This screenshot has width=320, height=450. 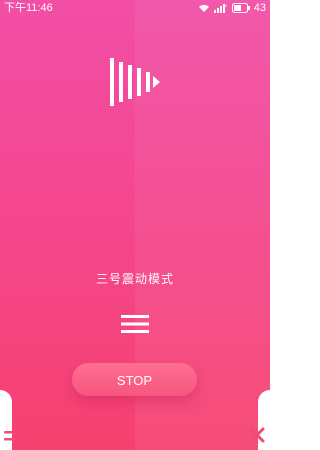 What do you see at coordinates (135, 8) in the screenshot?
I see `status-bar: 下午11:46 ll 43` at bounding box center [135, 8].